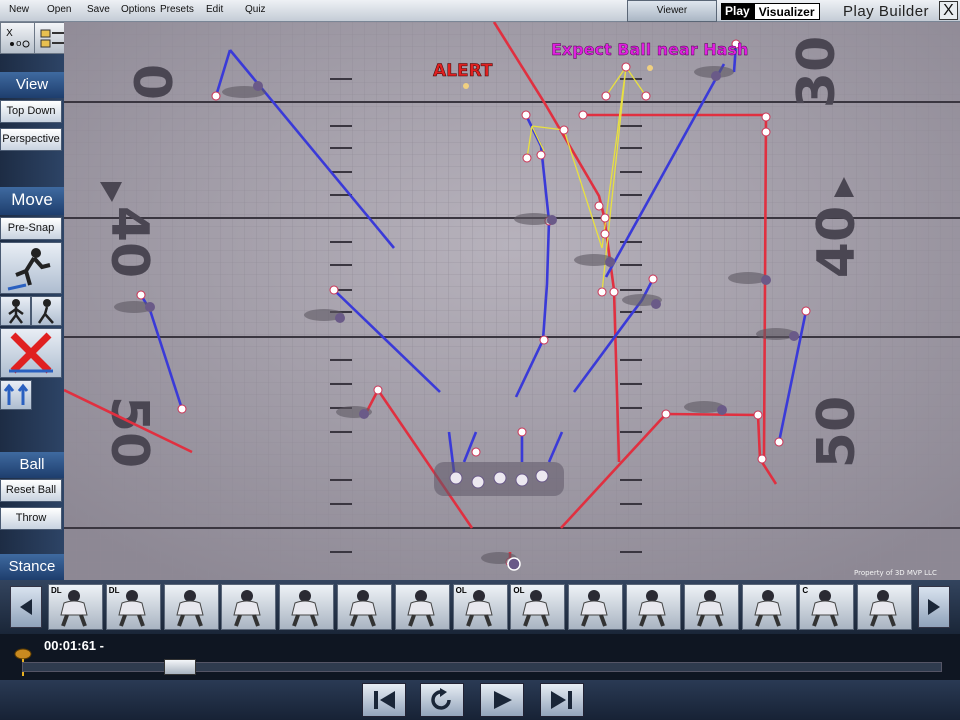 This screenshot has height=720, width=960. I want to click on time-readout: 00:01:61 -, so click(74, 645).